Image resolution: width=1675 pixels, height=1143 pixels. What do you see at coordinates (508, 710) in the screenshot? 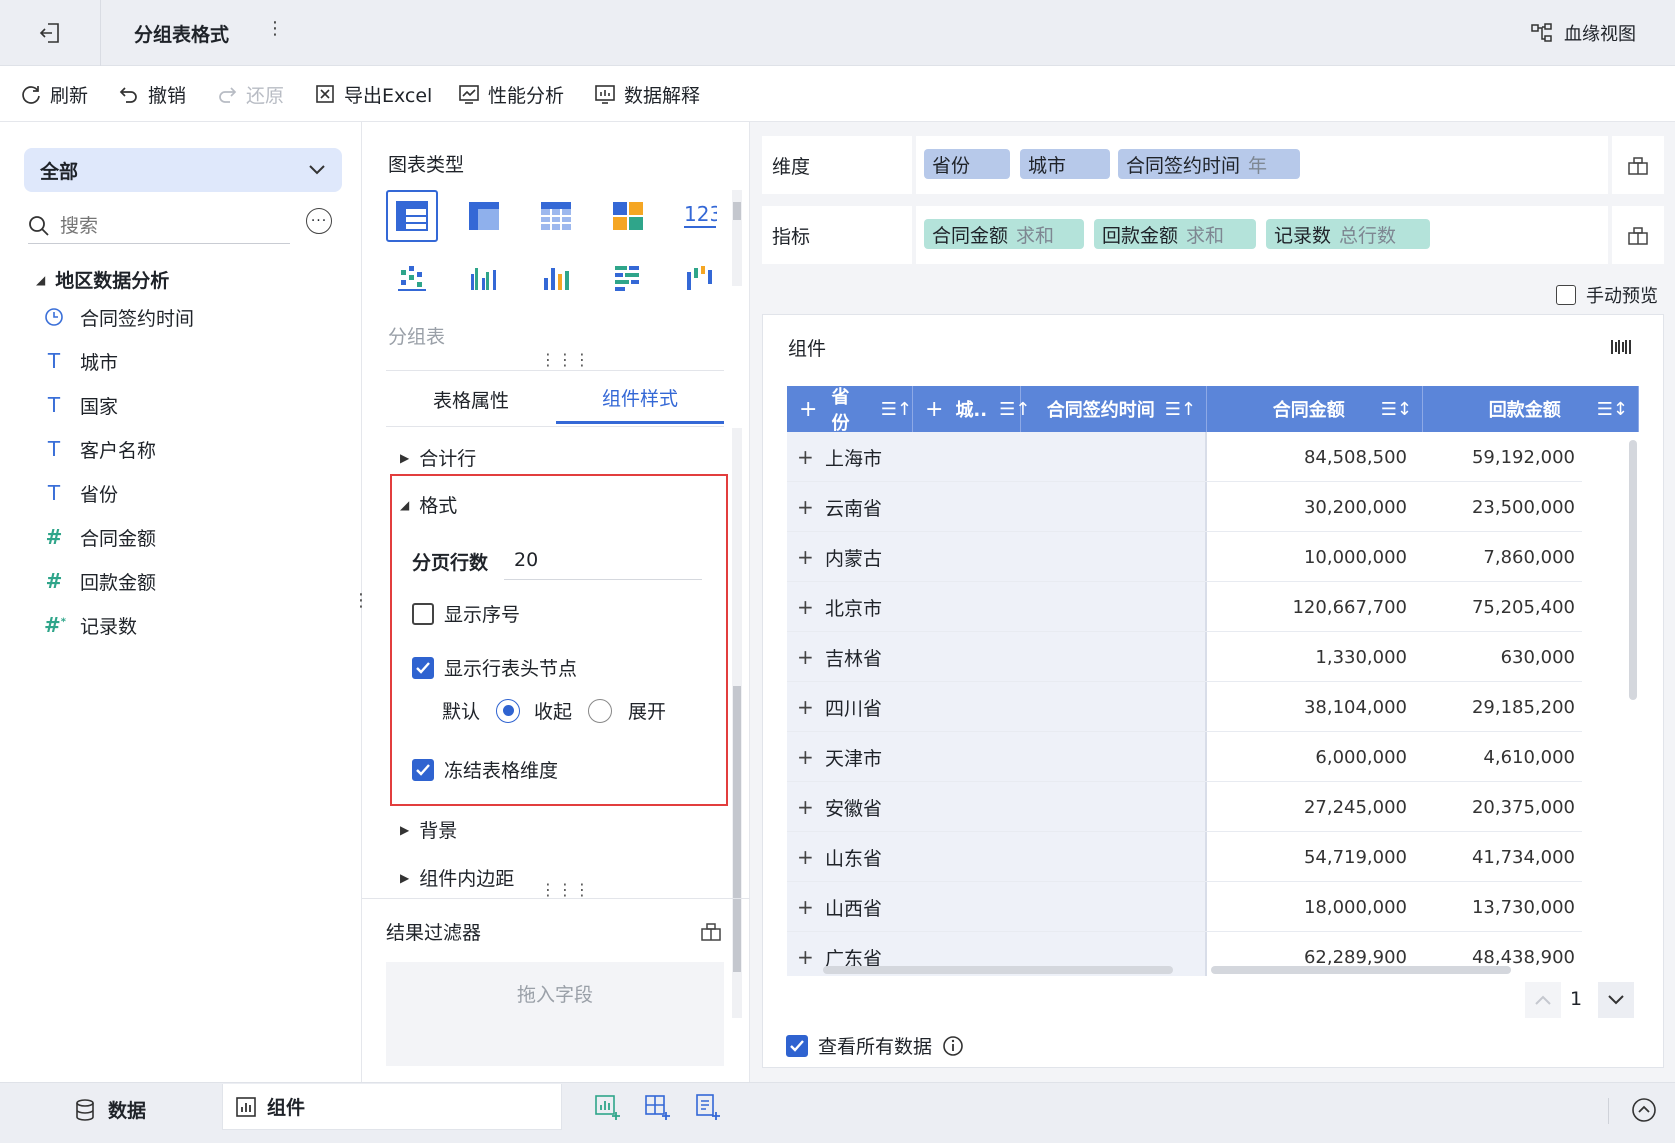
I see `radio-collapse` at bounding box center [508, 710].